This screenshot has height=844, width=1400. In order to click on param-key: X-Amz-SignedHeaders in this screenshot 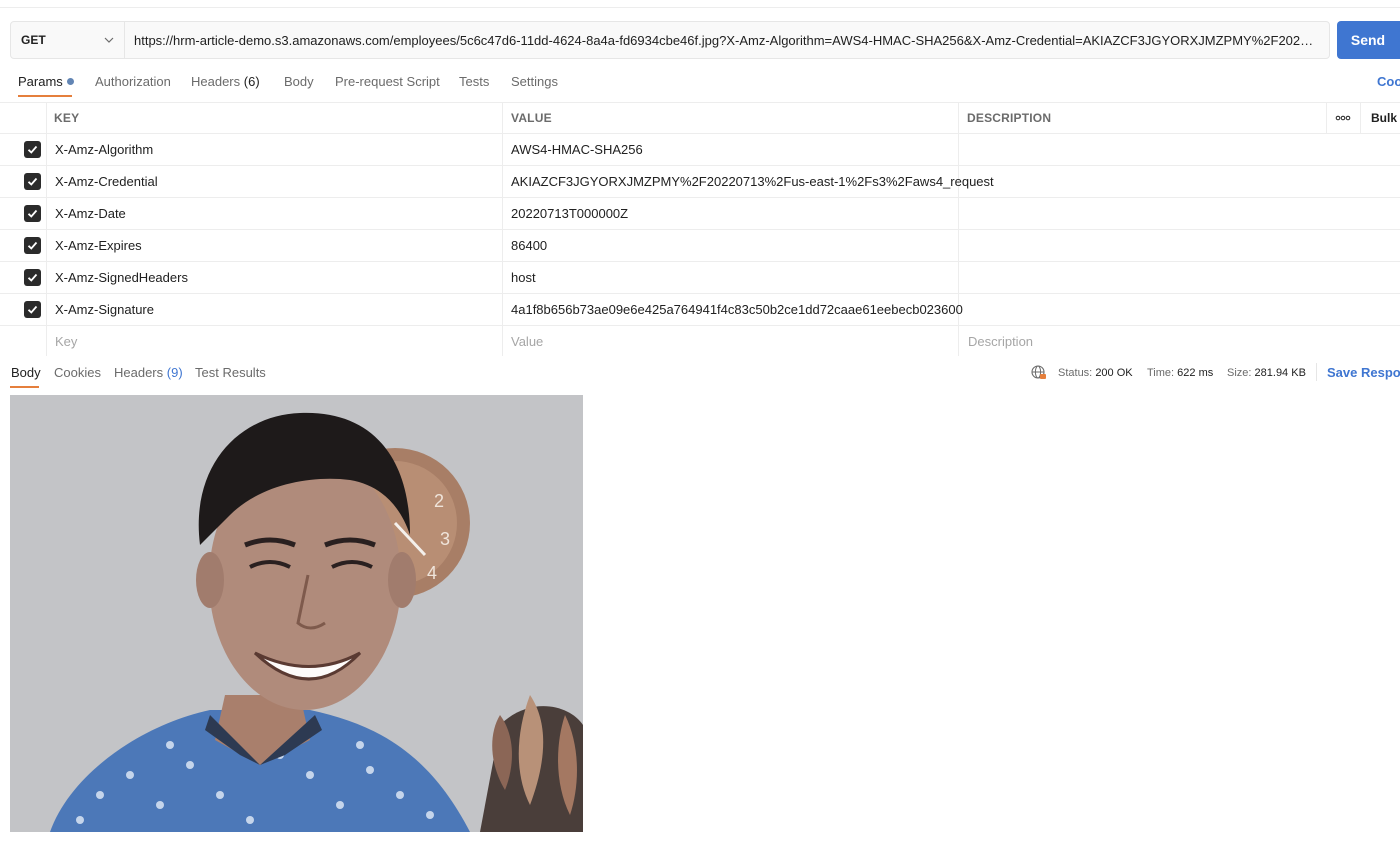, I will do `click(121, 277)`.